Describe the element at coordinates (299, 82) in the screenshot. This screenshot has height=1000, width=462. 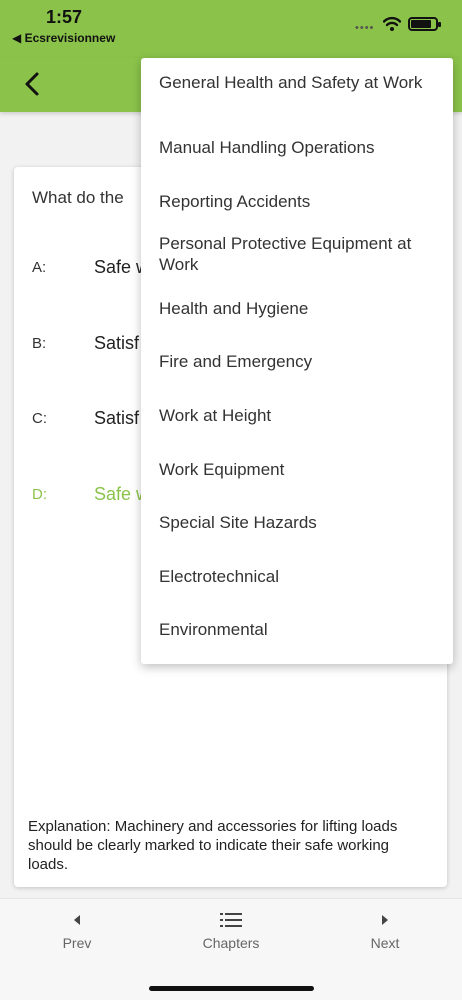
I see `menu-item-general-health-safety: General Health and Safety at Work` at that location.